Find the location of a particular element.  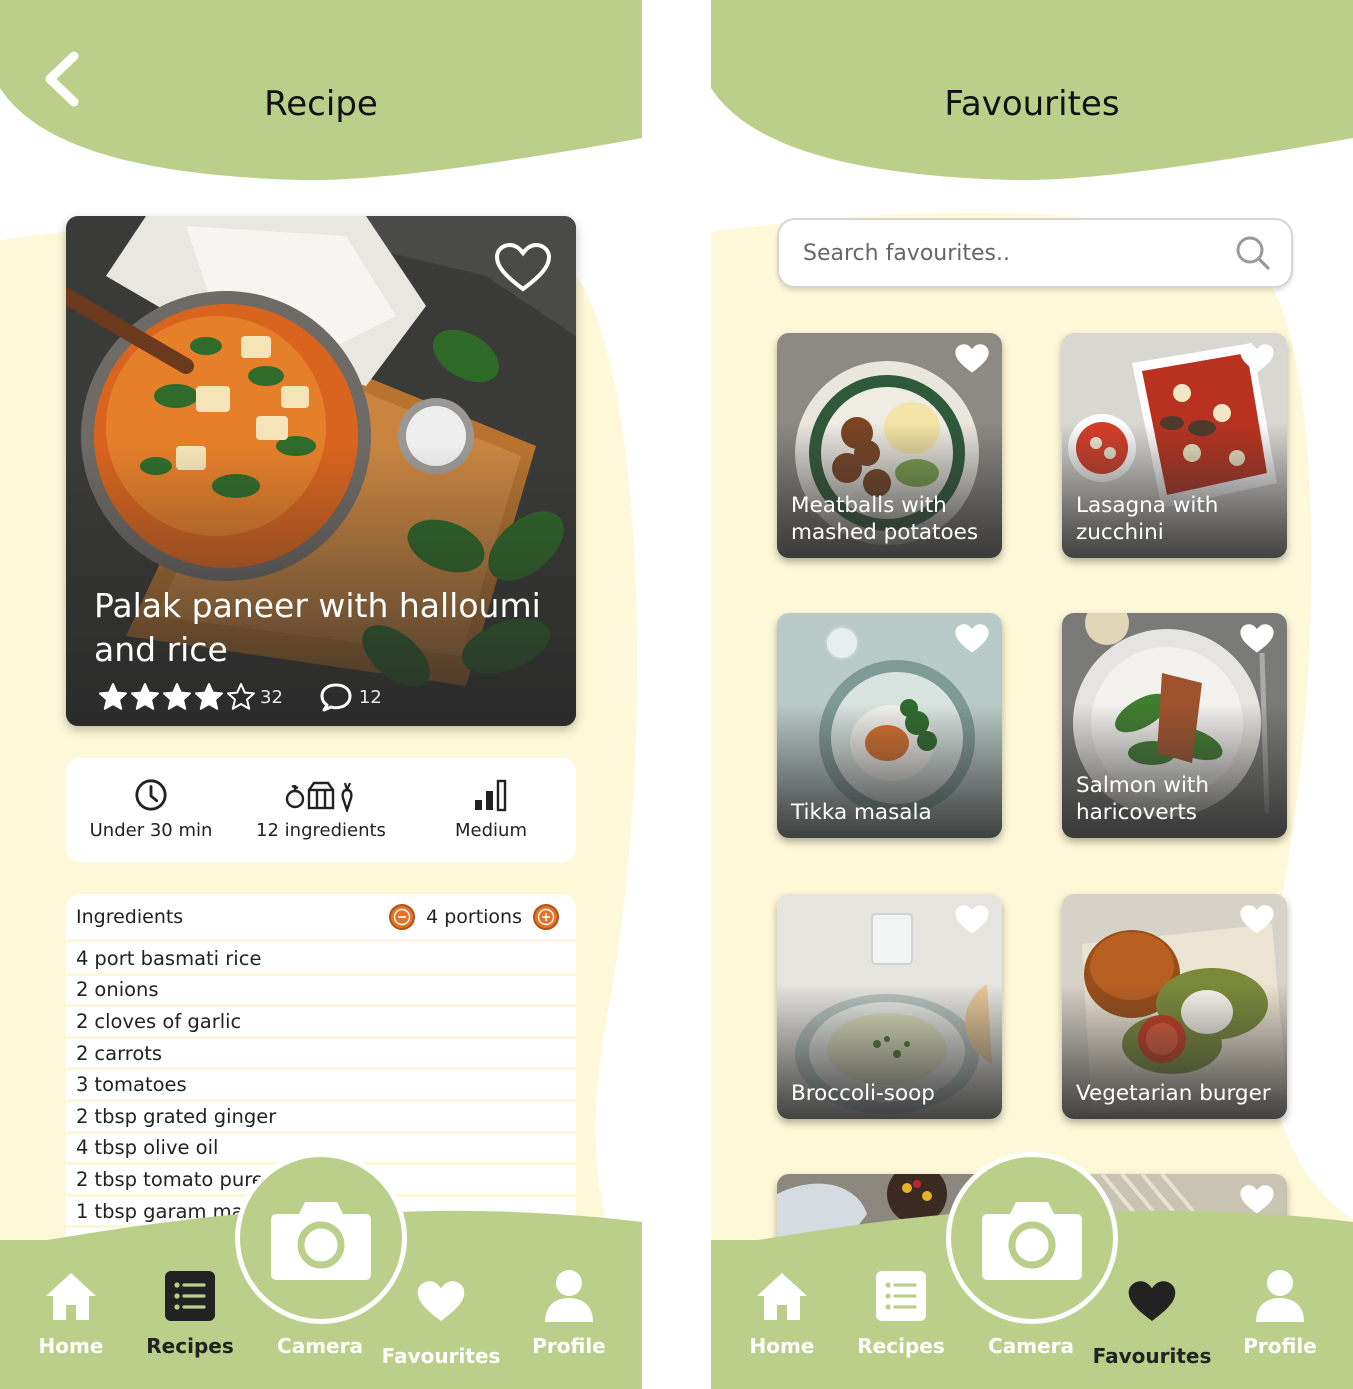

search-icon is located at coordinates (1253, 253).